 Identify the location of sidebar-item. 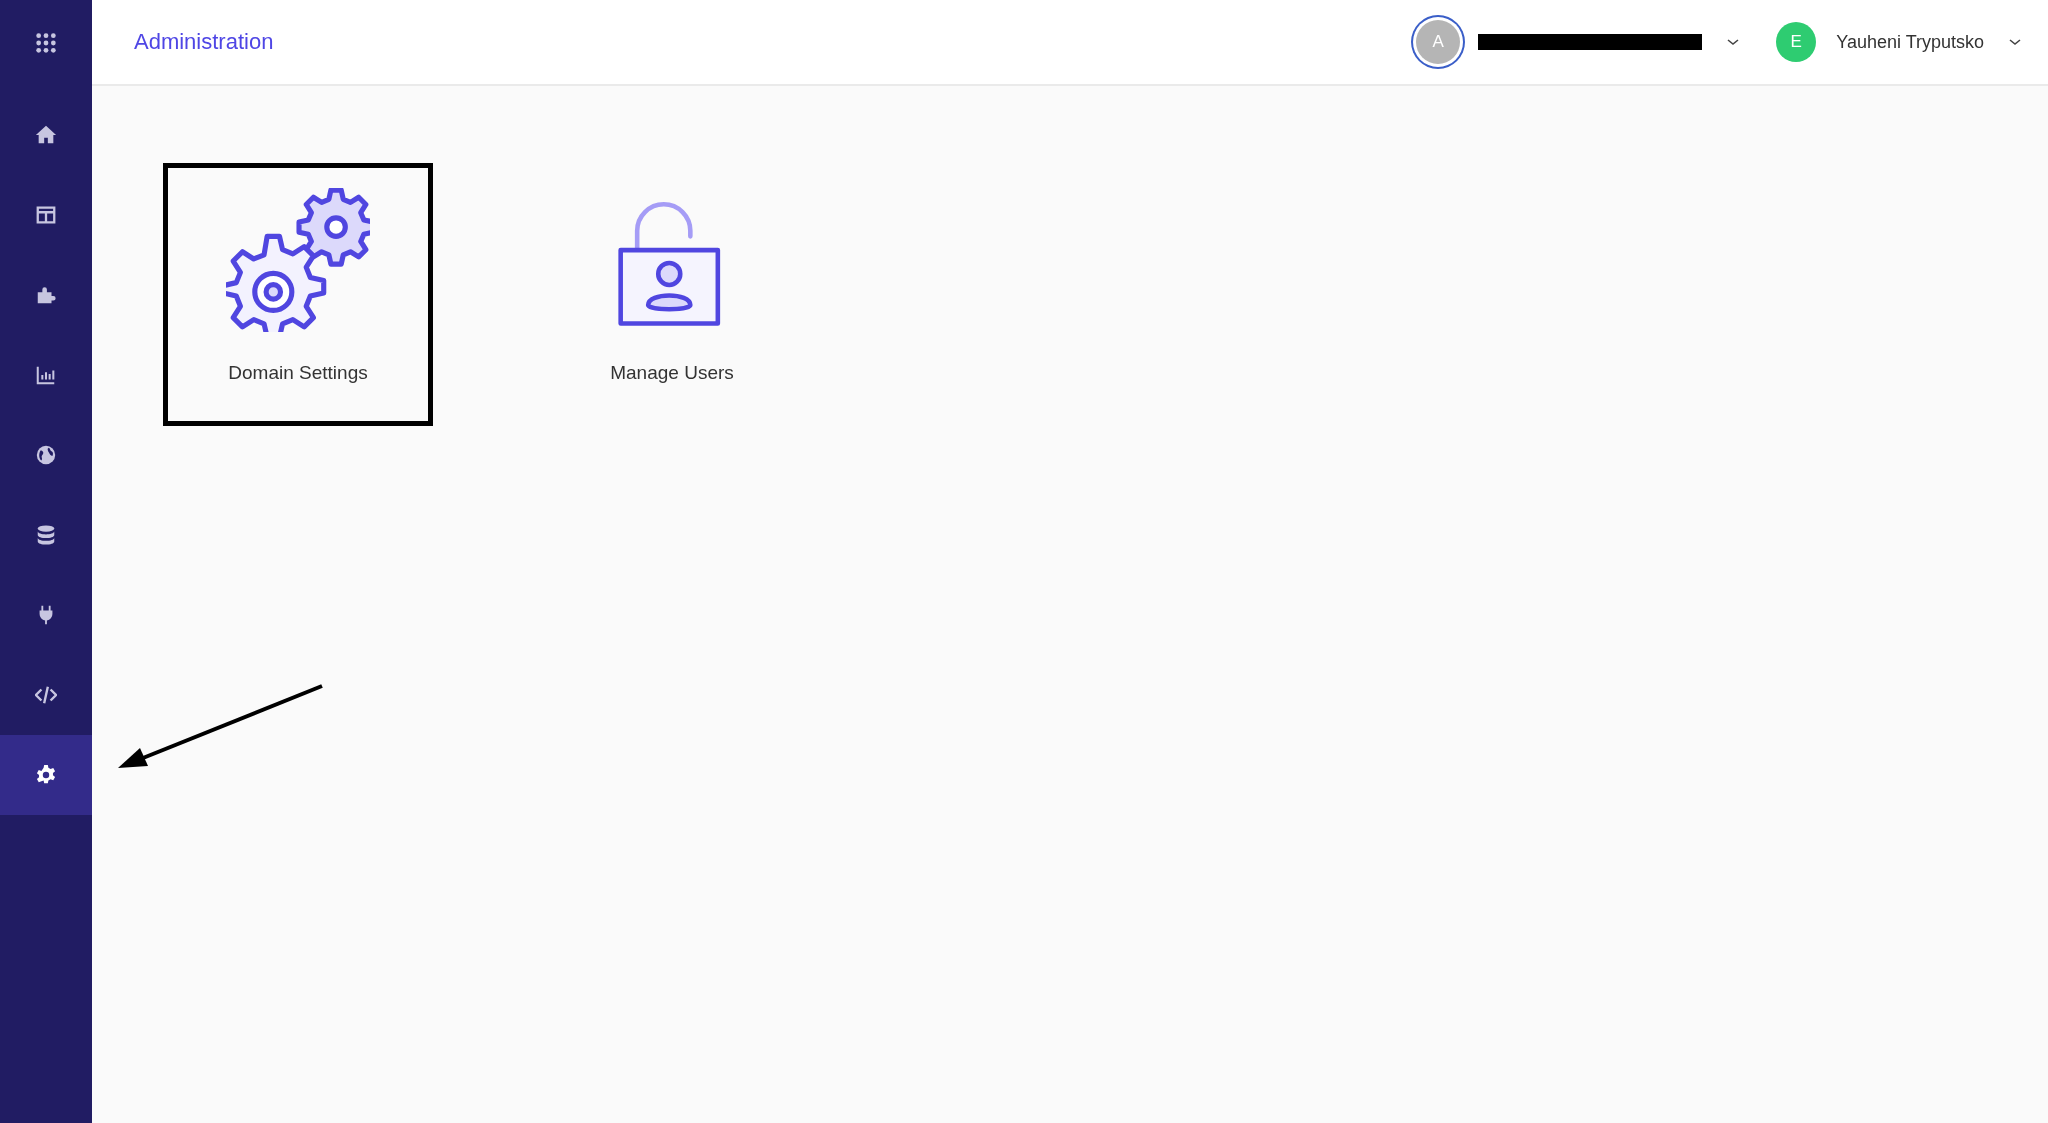
(46, 775).